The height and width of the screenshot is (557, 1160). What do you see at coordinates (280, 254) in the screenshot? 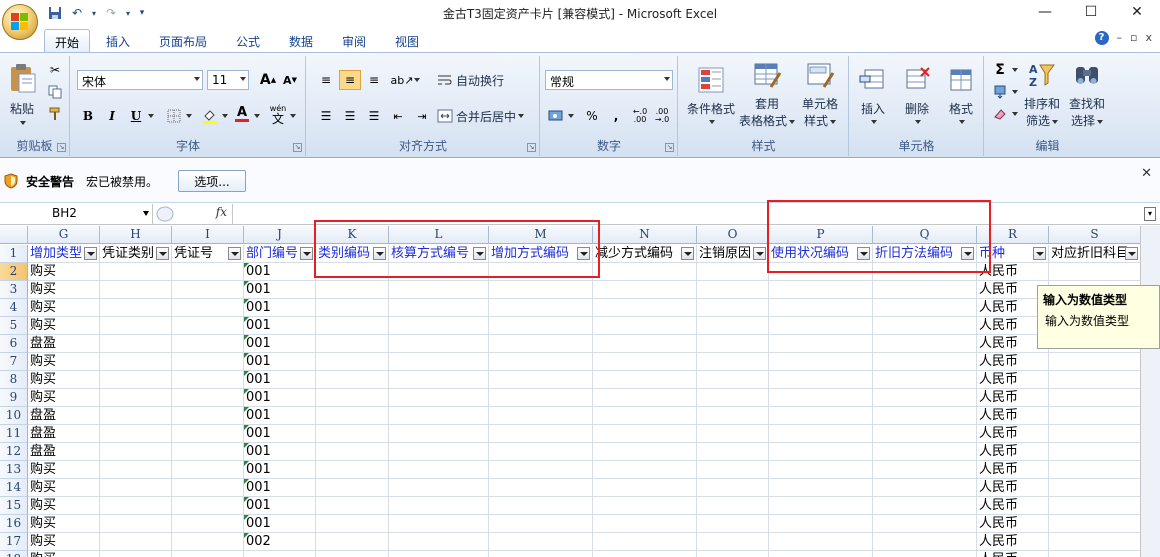
I see `header-cell-j: 部门编号` at bounding box center [280, 254].